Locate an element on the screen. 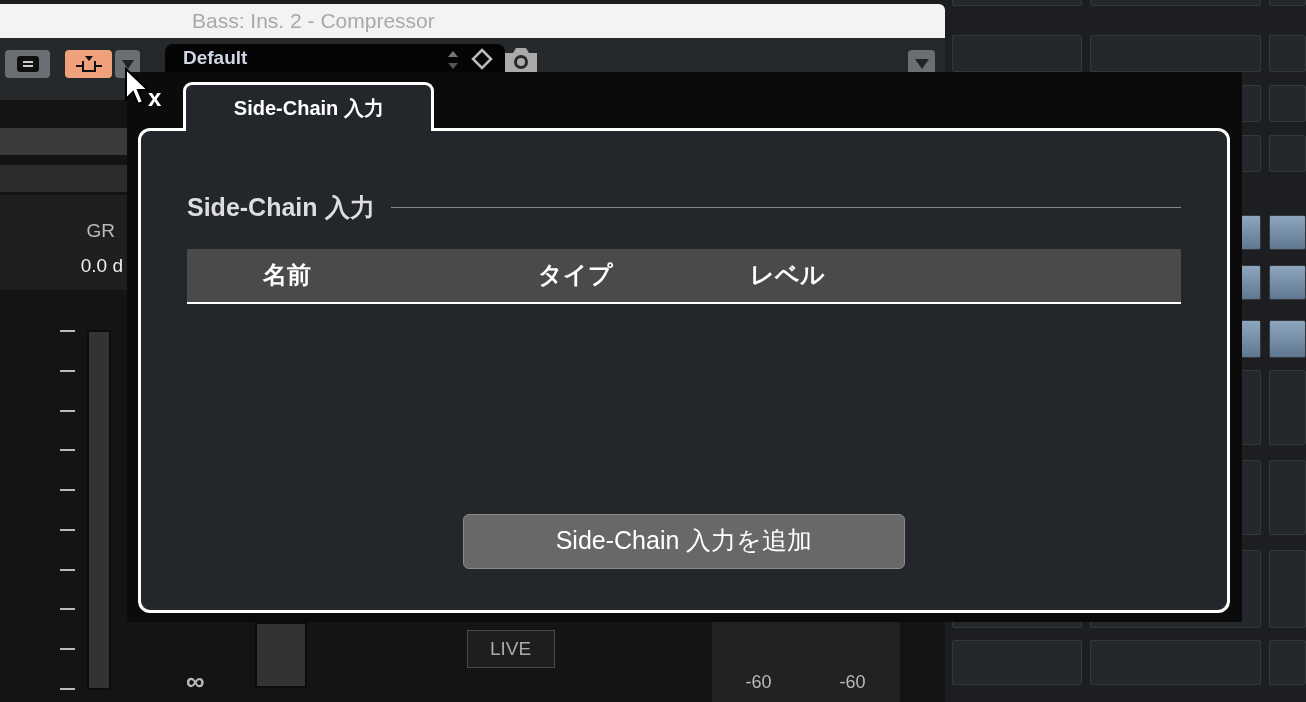  add-sidechain-button: Side-Chain 入力を追加 is located at coordinates (684, 541).